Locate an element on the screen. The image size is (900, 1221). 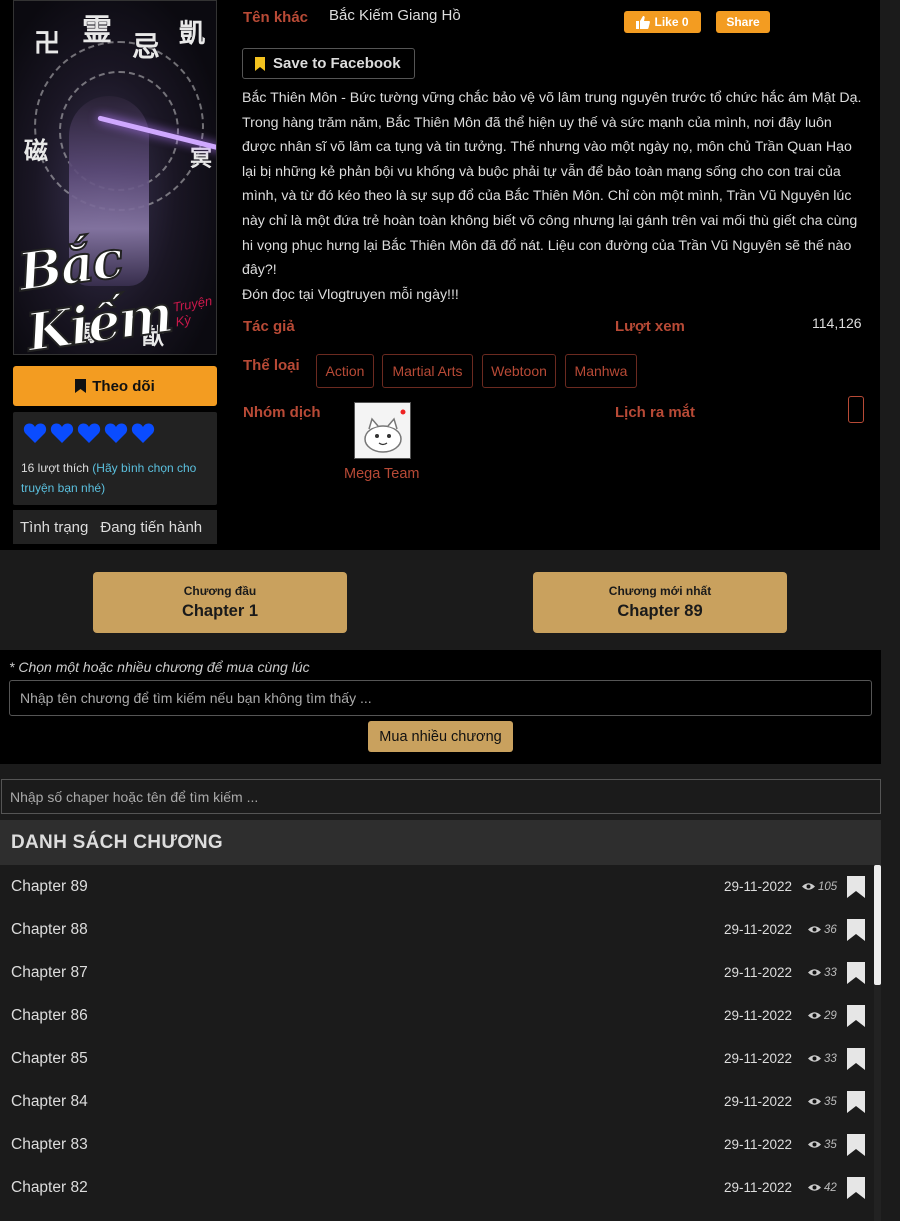
views-value: 114,126 is located at coordinates (837, 323).